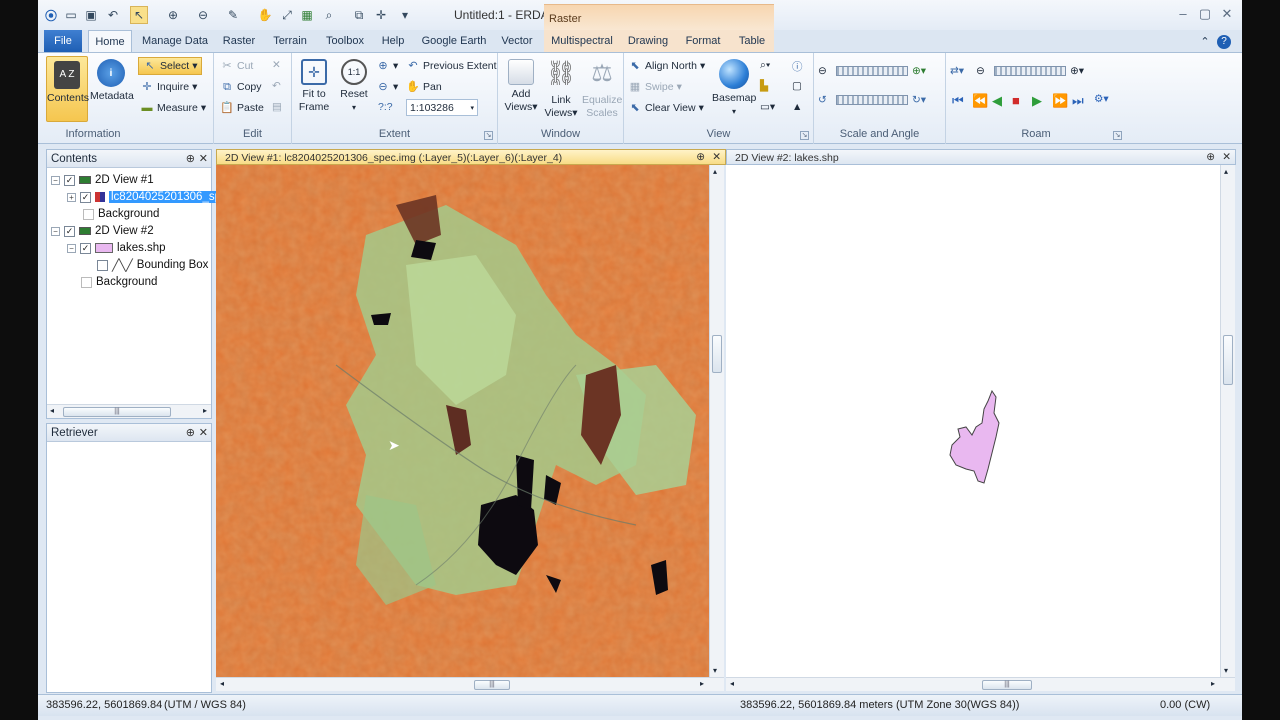 The image size is (1280, 720). What do you see at coordinates (102, 180) in the screenshot?
I see `tree-item-2d-view-1: − ✓ 2D View #1` at bounding box center [102, 180].